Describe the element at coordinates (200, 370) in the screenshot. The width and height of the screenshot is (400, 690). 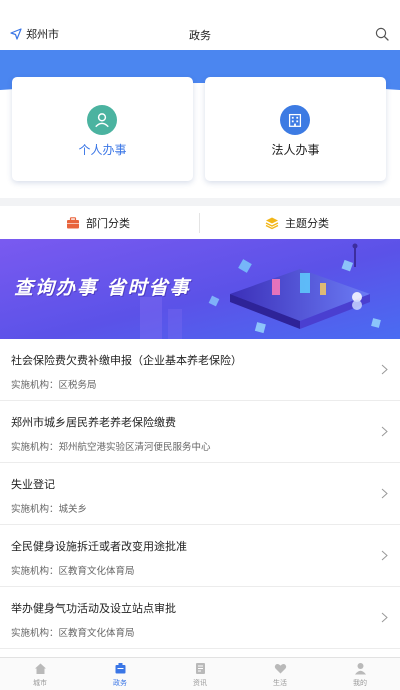
I see `list-item: 社会保险费欠费补缴申报（企业基本养老保险） 实施机构：区税务局` at that location.